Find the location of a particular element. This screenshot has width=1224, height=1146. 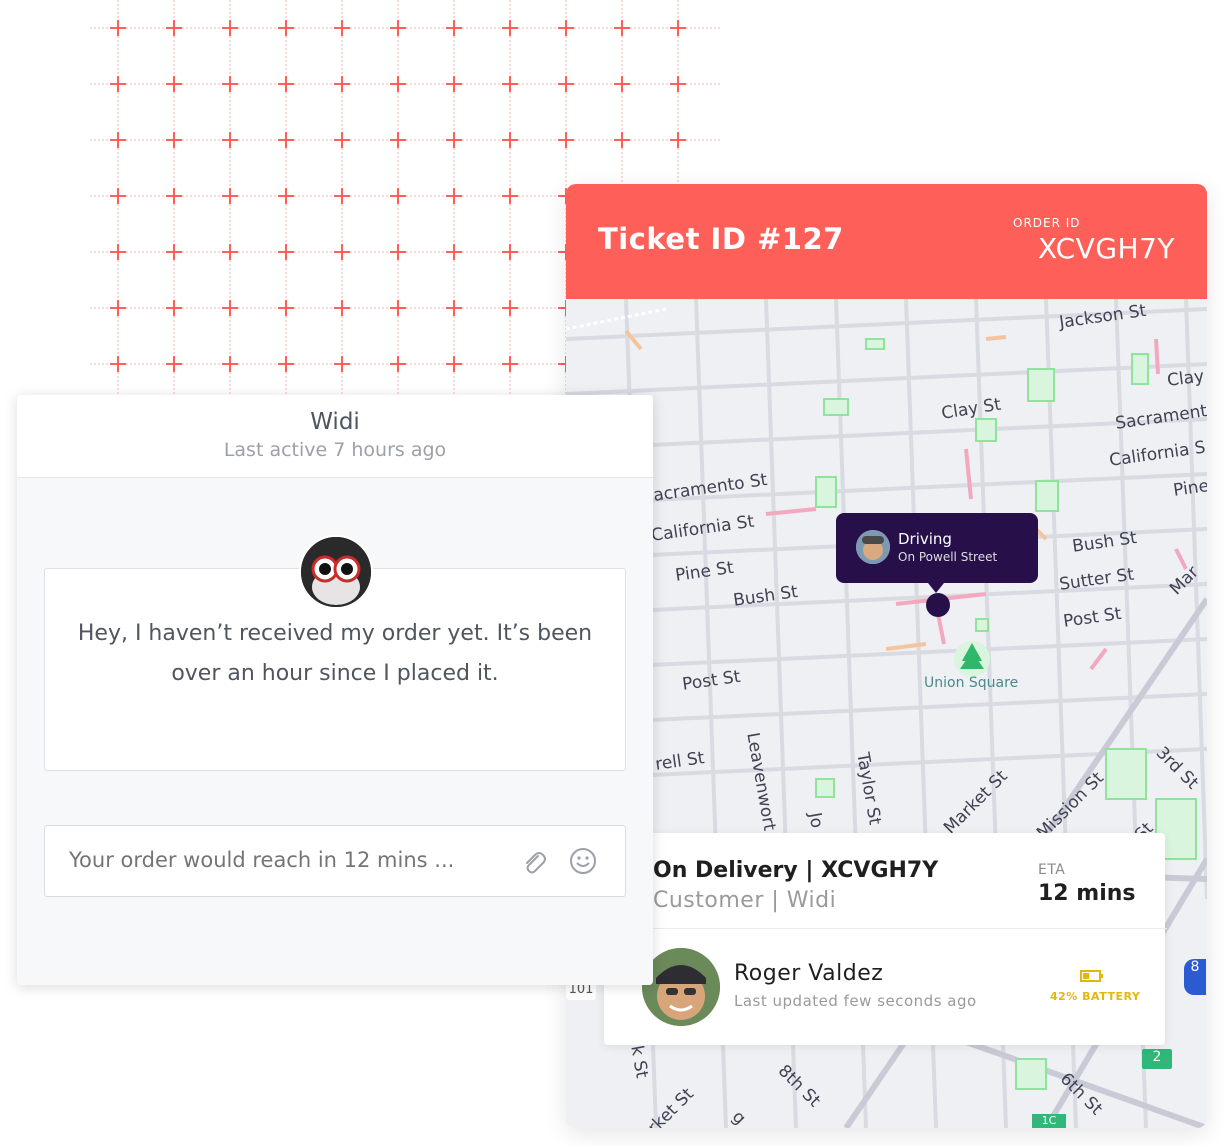

customer-avatar is located at coordinates (336, 572).